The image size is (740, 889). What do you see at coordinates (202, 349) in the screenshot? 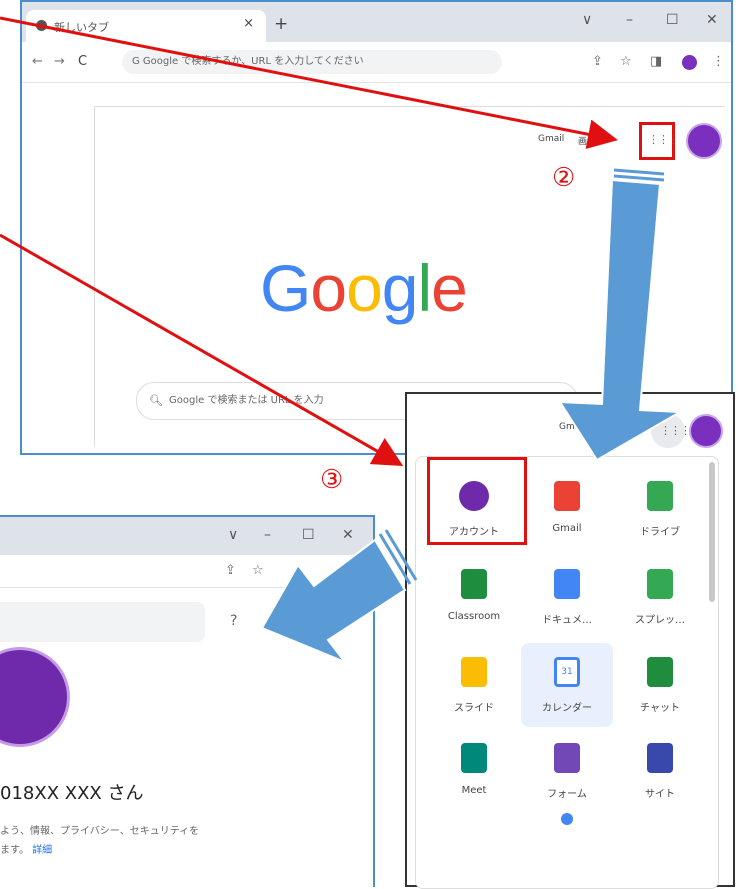
I see `red-arrow-to-popup` at bounding box center [202, 349].